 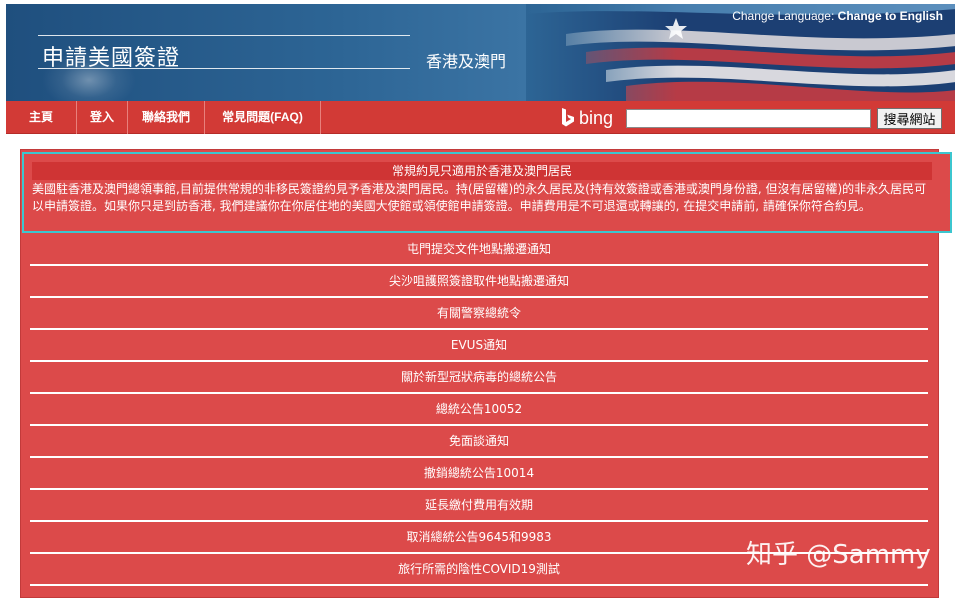 What do you see at coordinates (479, 442) in the screenshot?
I see `list-item: 免面談通知` at bounding box center [479, 442].